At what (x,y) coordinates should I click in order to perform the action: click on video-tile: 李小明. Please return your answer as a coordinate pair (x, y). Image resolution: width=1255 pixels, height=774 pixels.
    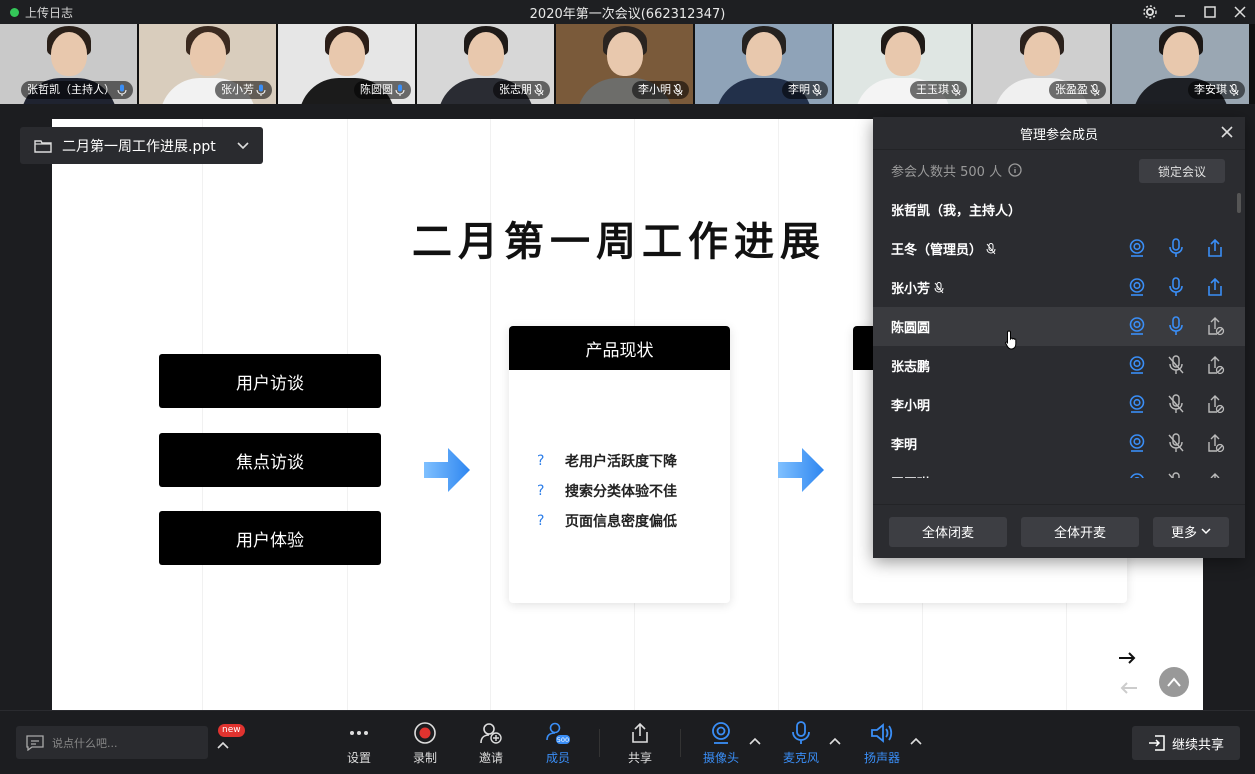
    Looking at the image, I should click on (624, 64).